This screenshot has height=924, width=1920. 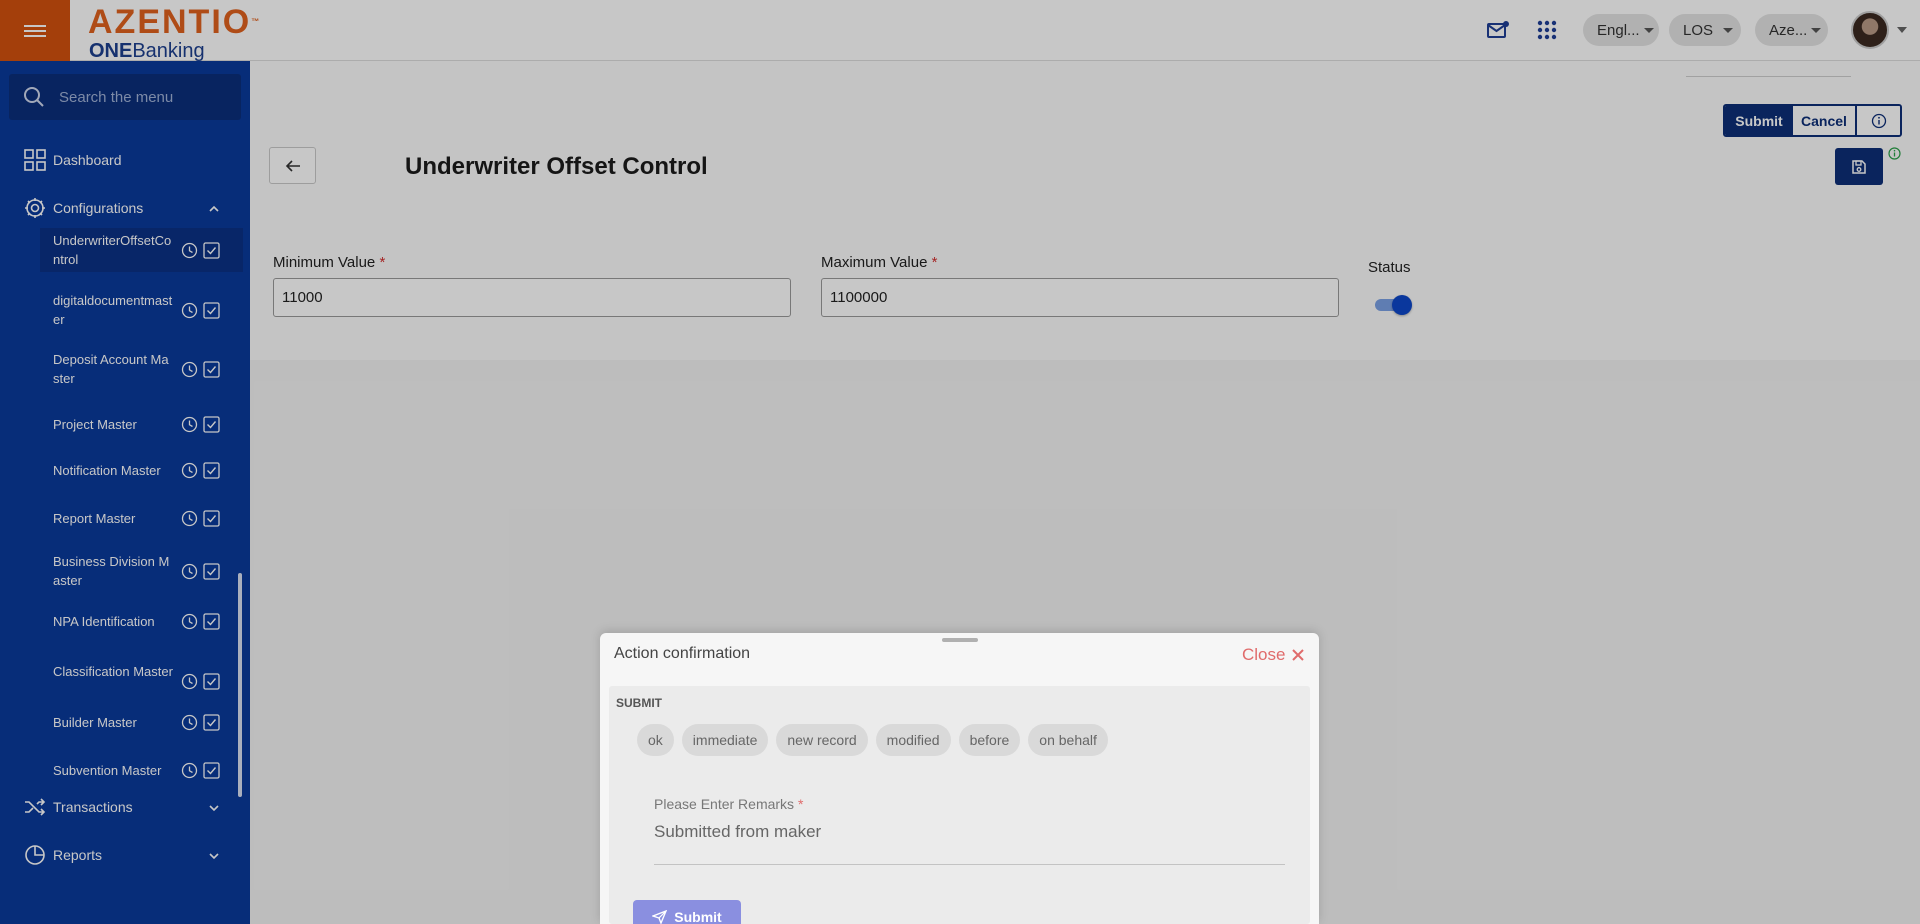 What do you see at coordinates (989, 740) in the screenshot?
I see `remark-chip: before` at bounding box center [989, 740].